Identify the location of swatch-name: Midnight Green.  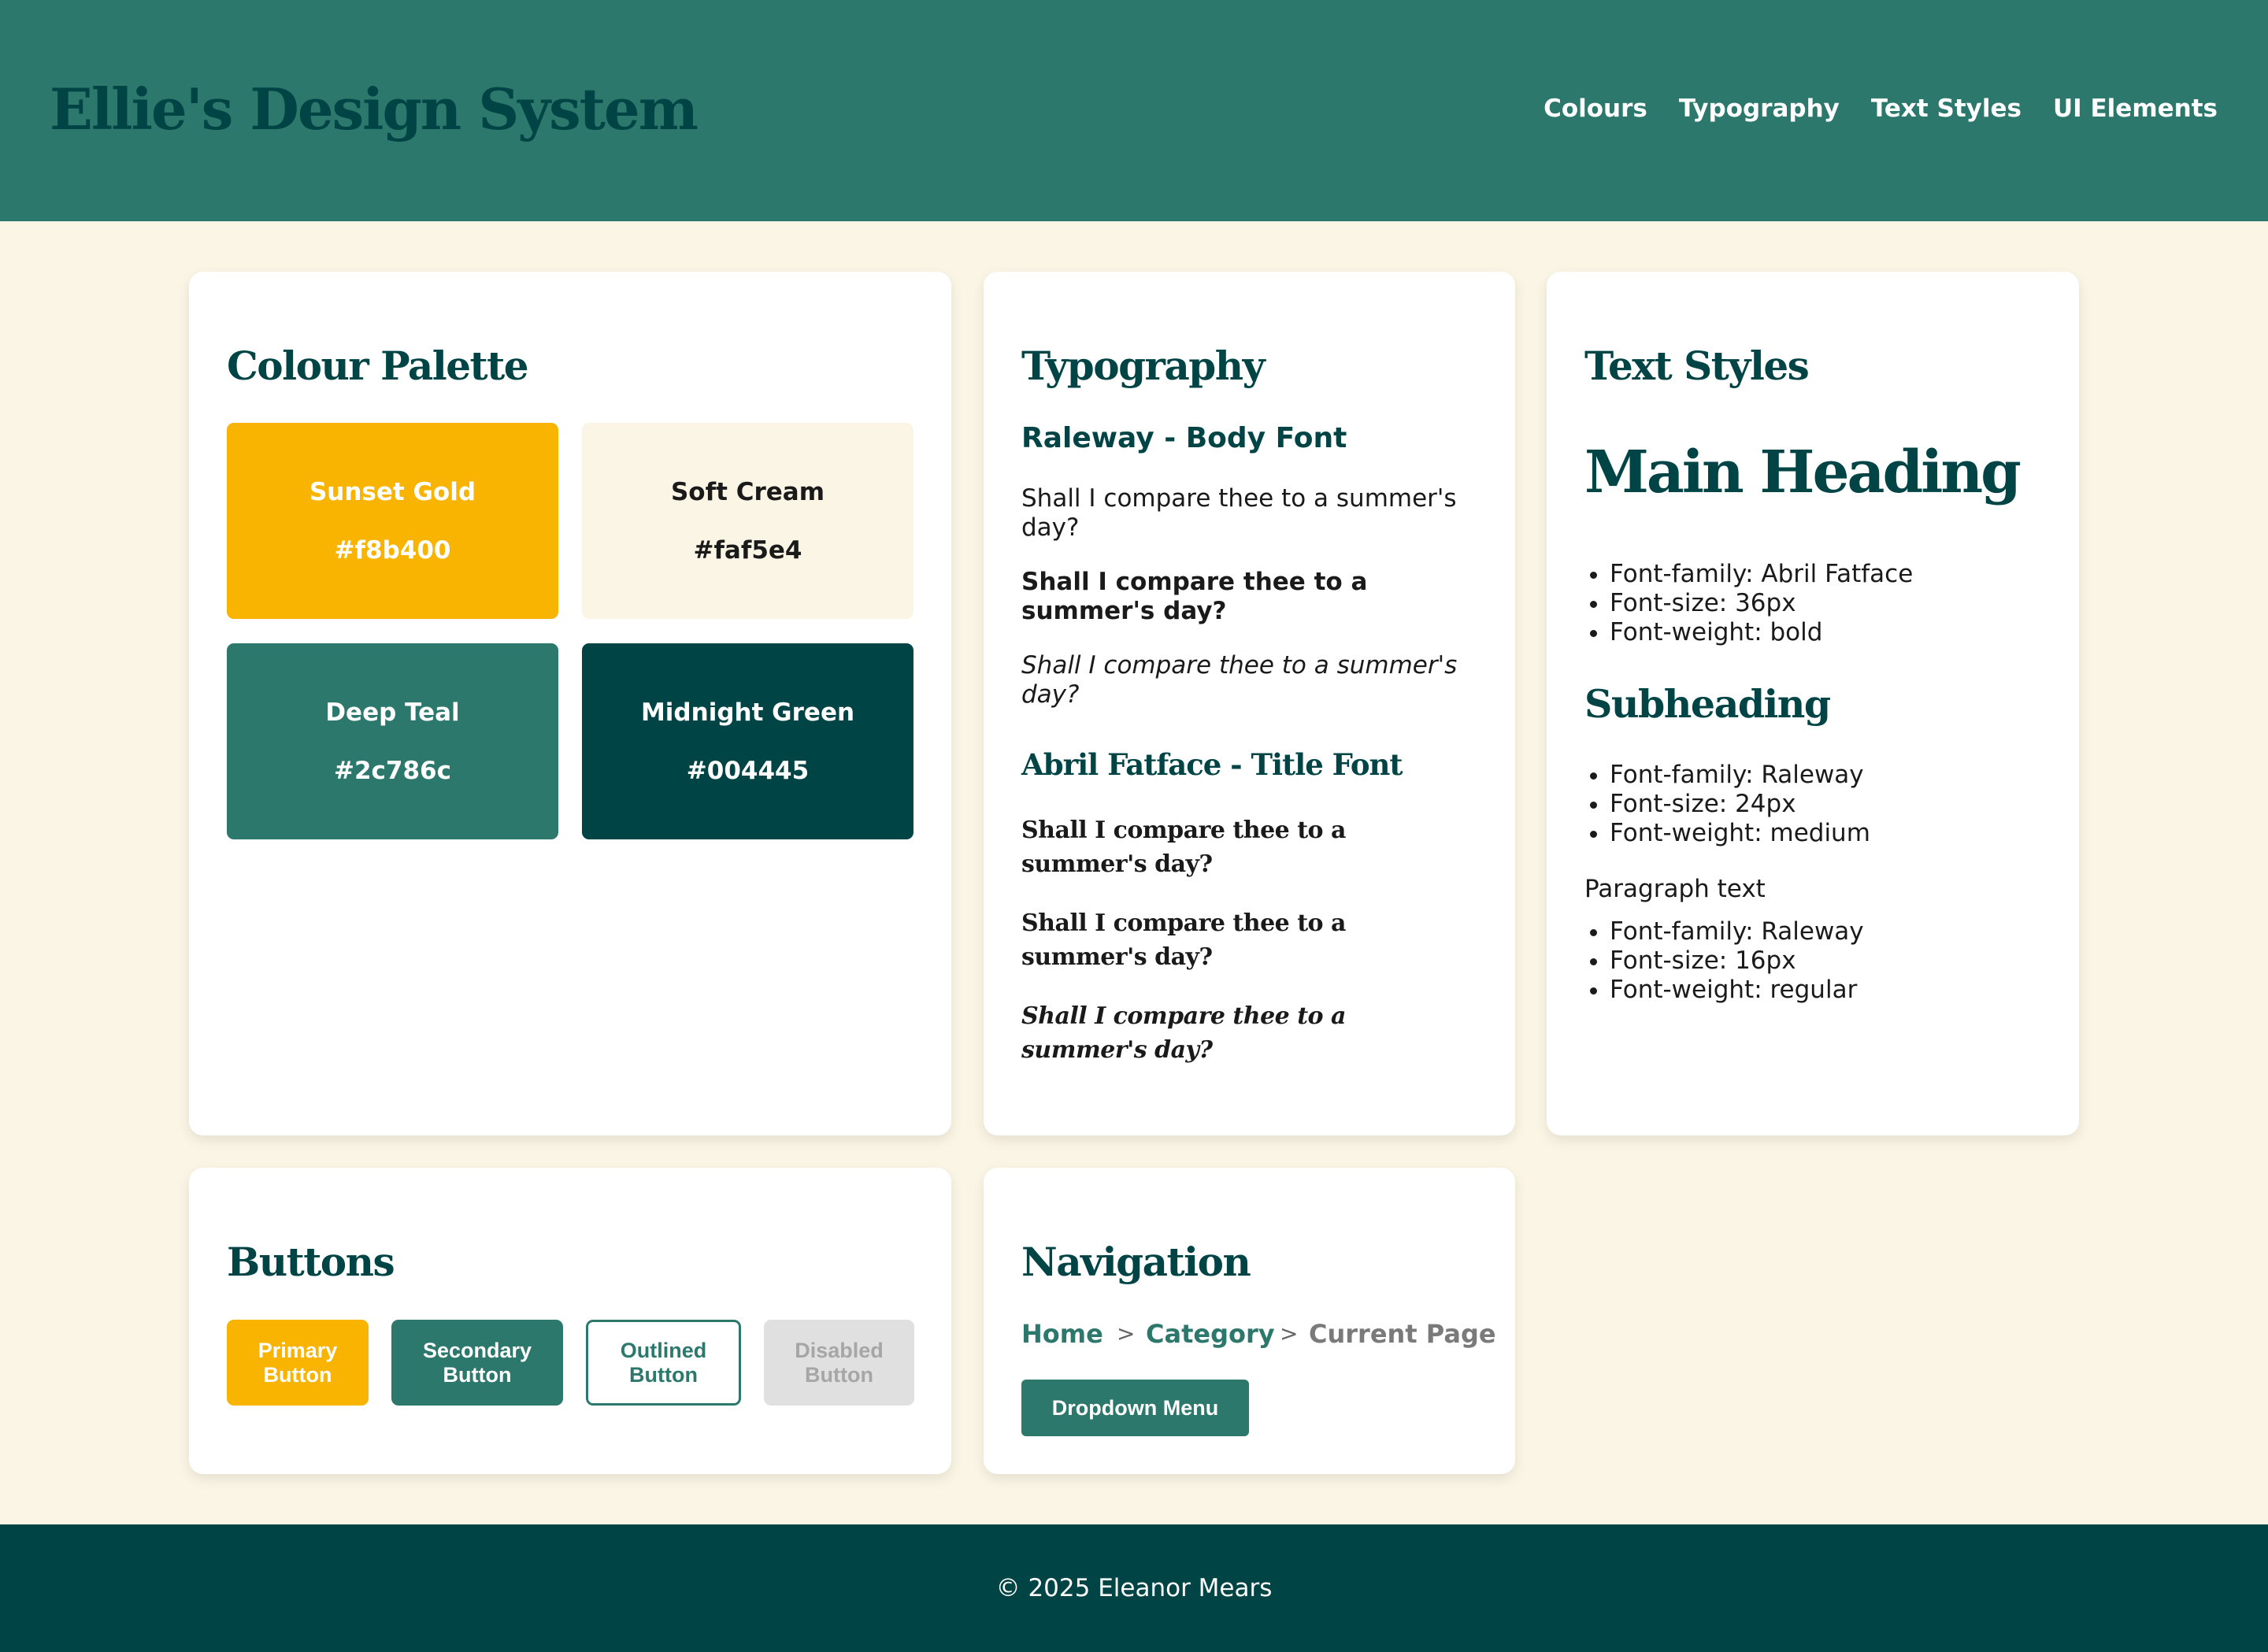
(747, 712).